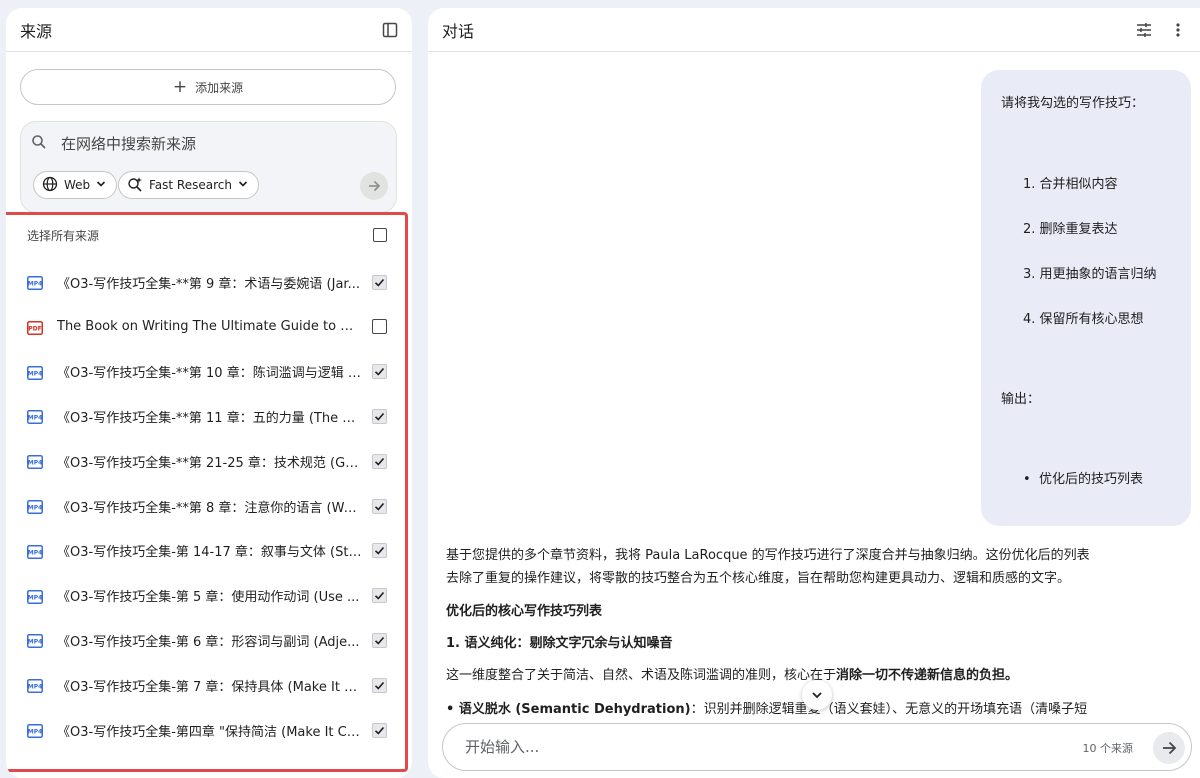 This screenshot has width=1200, height=778. I want to click on user-bullet: • 优化后的技巧列表, so click(1083, 479).